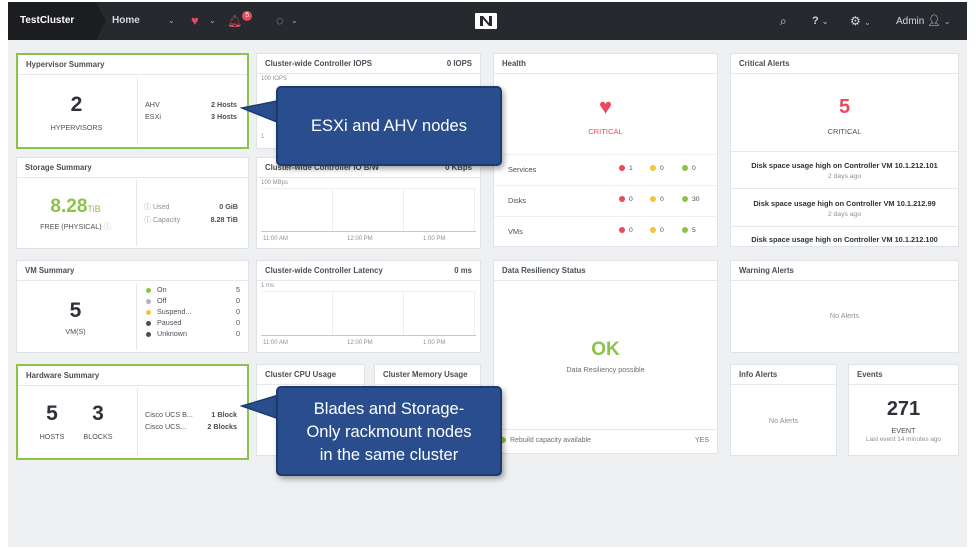 The height and width of the screenshot is (549, 976). What do you see at coordinates (75, 310) in the screenshot?
I see `vm-count: 5` at bounding box center [75, 310].